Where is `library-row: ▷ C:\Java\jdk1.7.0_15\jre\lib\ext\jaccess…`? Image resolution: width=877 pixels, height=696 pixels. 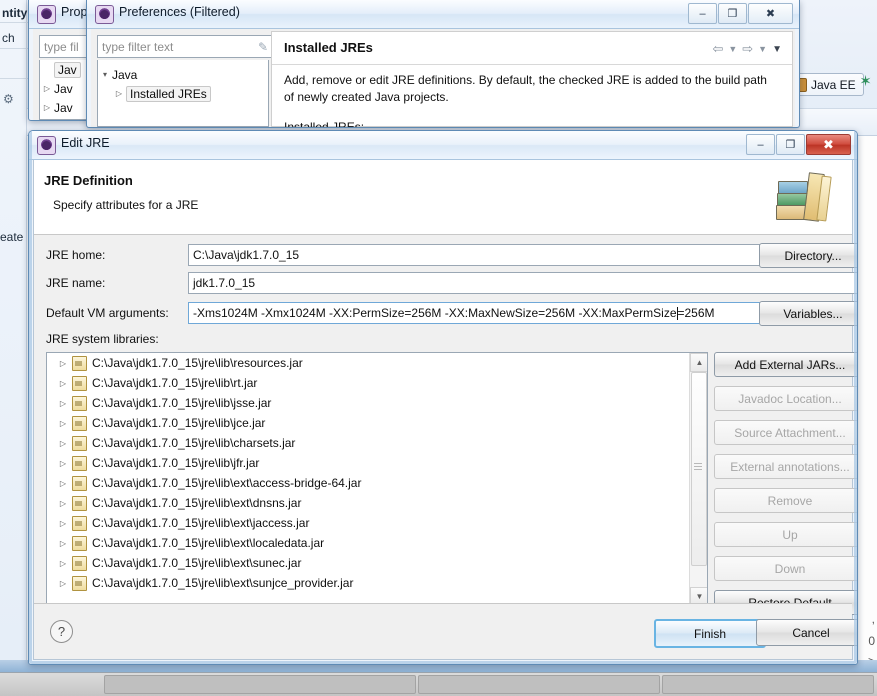 library-row: ▷ C:\Java\jdk1.7.0_15\jre\lib\ext\jaccess… is located at coordinates (377, 523).